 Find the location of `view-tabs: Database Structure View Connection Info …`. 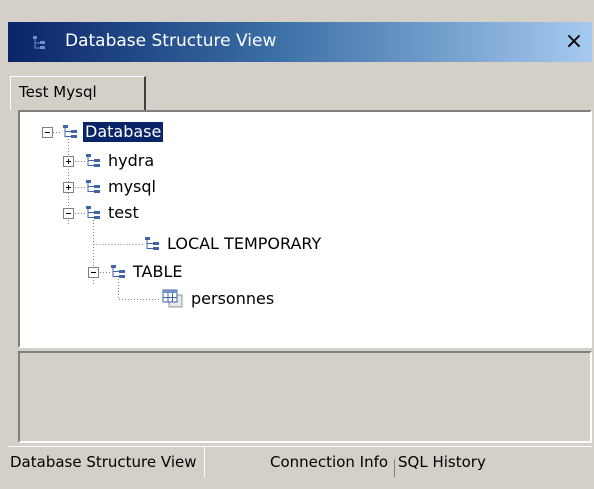

view-tabs: Database Structure View Connection Info … is located at coordinates (300, 462).